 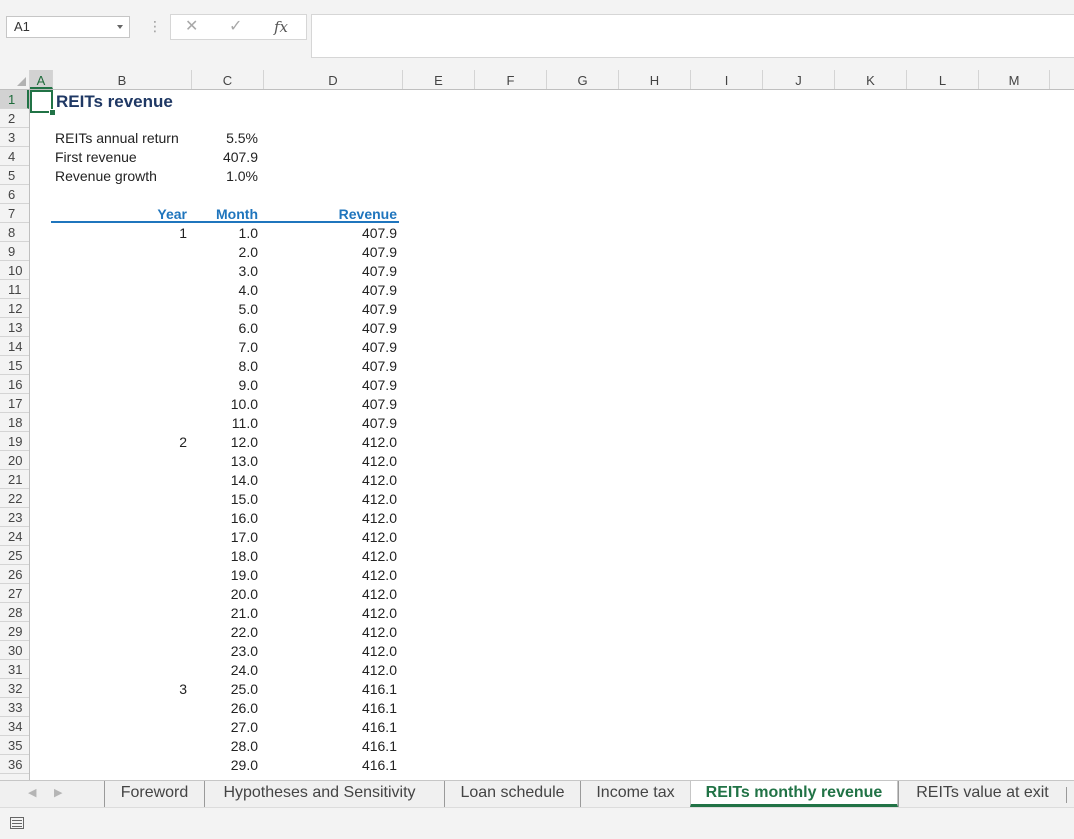 I want to click on month-cell: 27.0, so click(x=225, y=727).